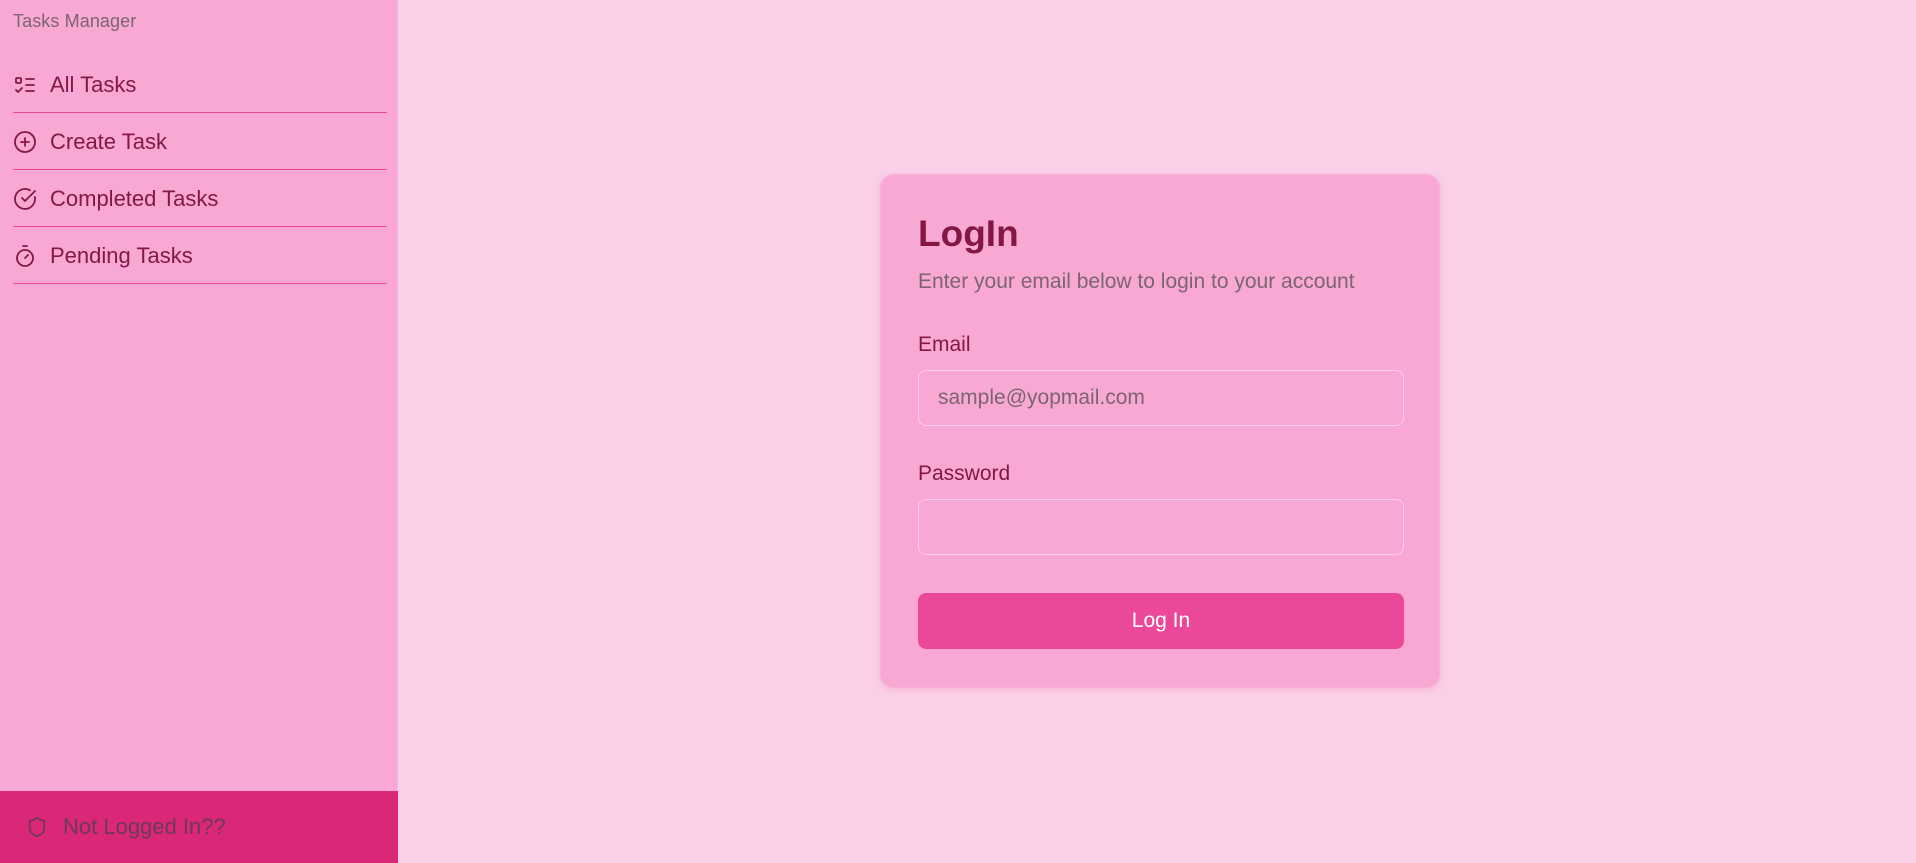 The image size is (1916, 863). Describe the element at coordinates (75, 21) in the screenshot. I see `app-title: Tasks Manager` at that location.